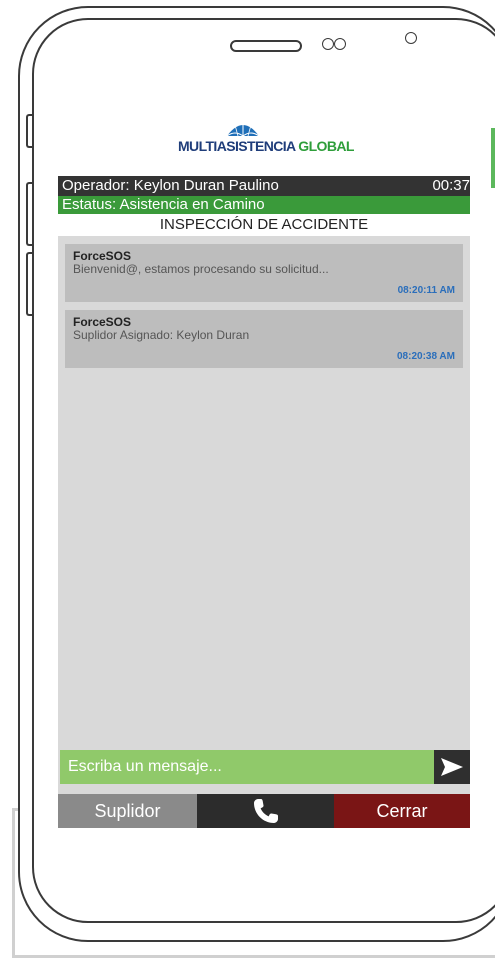 This screenshot has height=959, width=495. I want to click on call-timer: 00:37, so click(451, 185).